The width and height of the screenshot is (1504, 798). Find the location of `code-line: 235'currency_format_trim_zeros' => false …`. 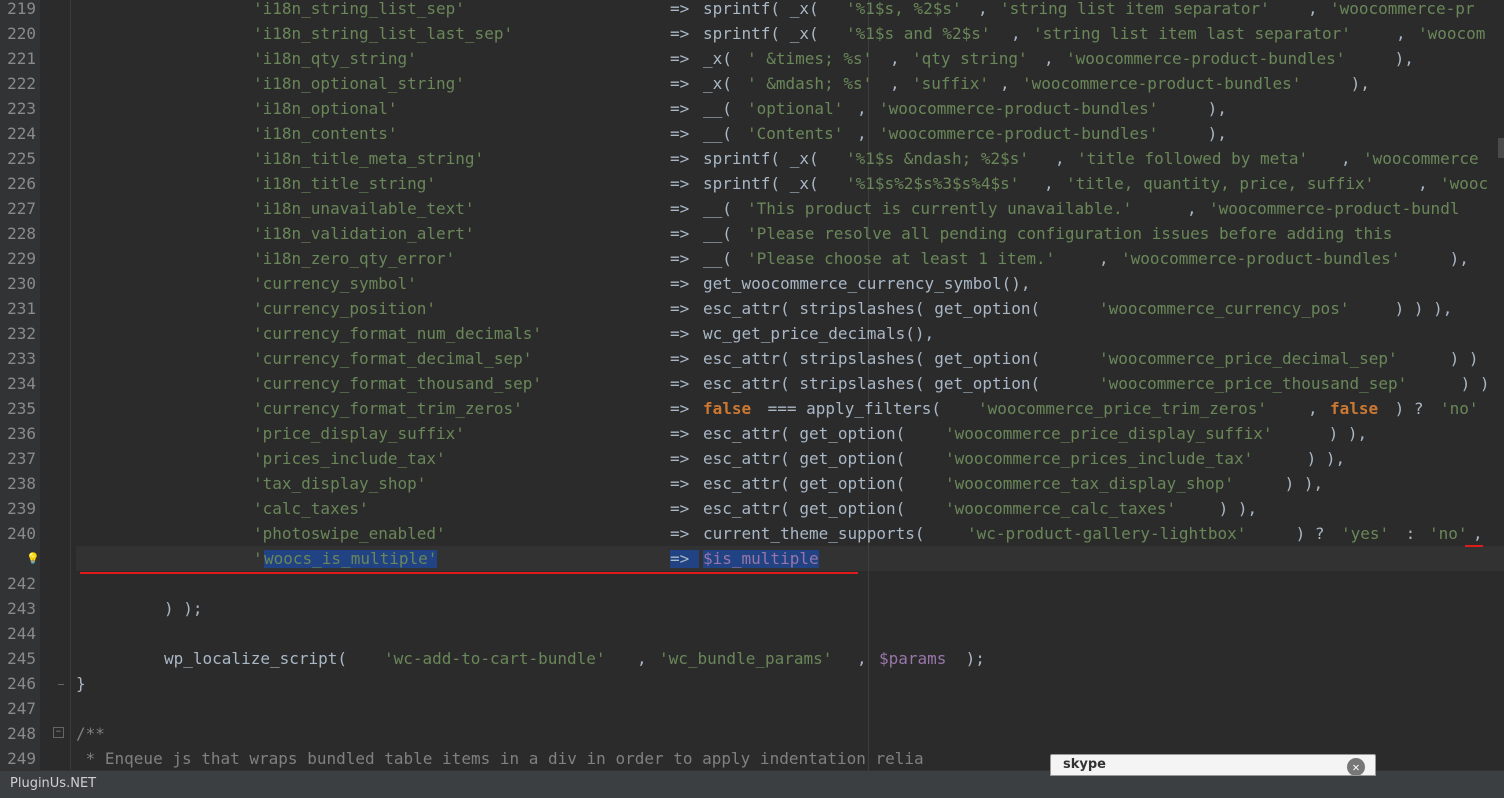

code-line: 235'currency_format_trim_zeros' => false … is located at coordinates (752, 412).